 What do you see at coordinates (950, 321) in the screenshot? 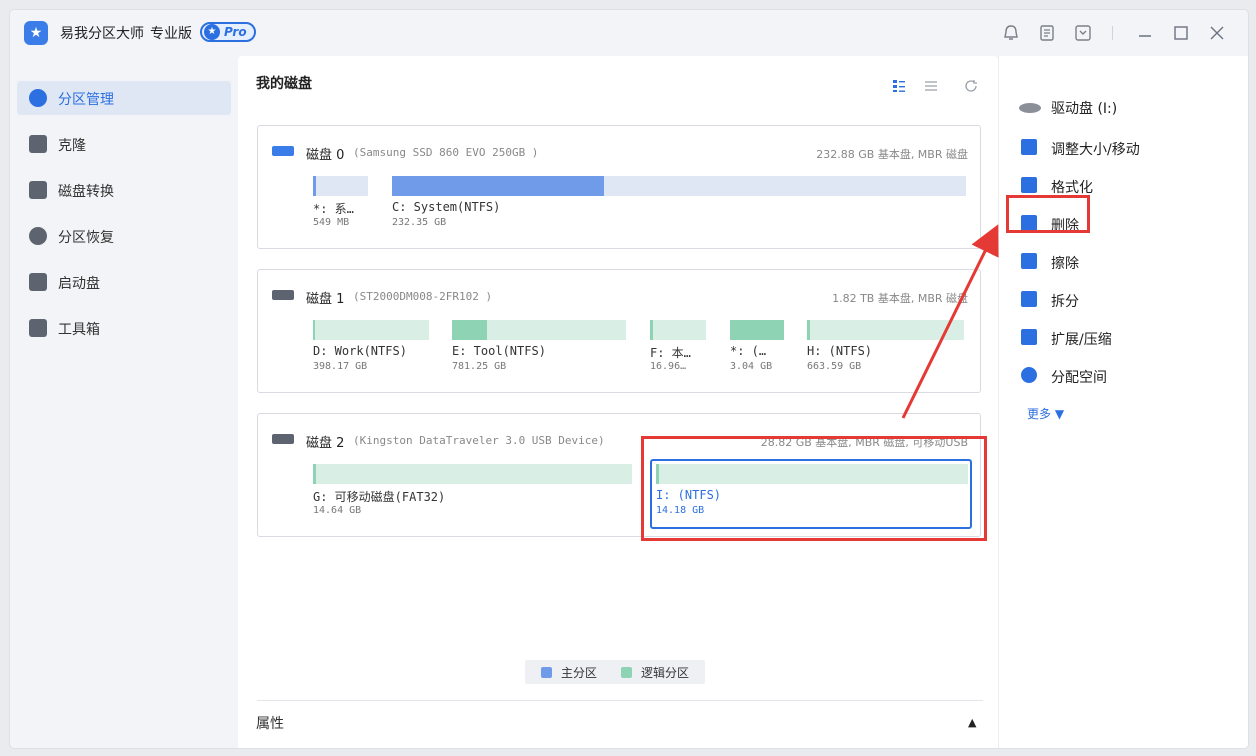
I see `annotation-arrow` at bounding box center [950, 321].